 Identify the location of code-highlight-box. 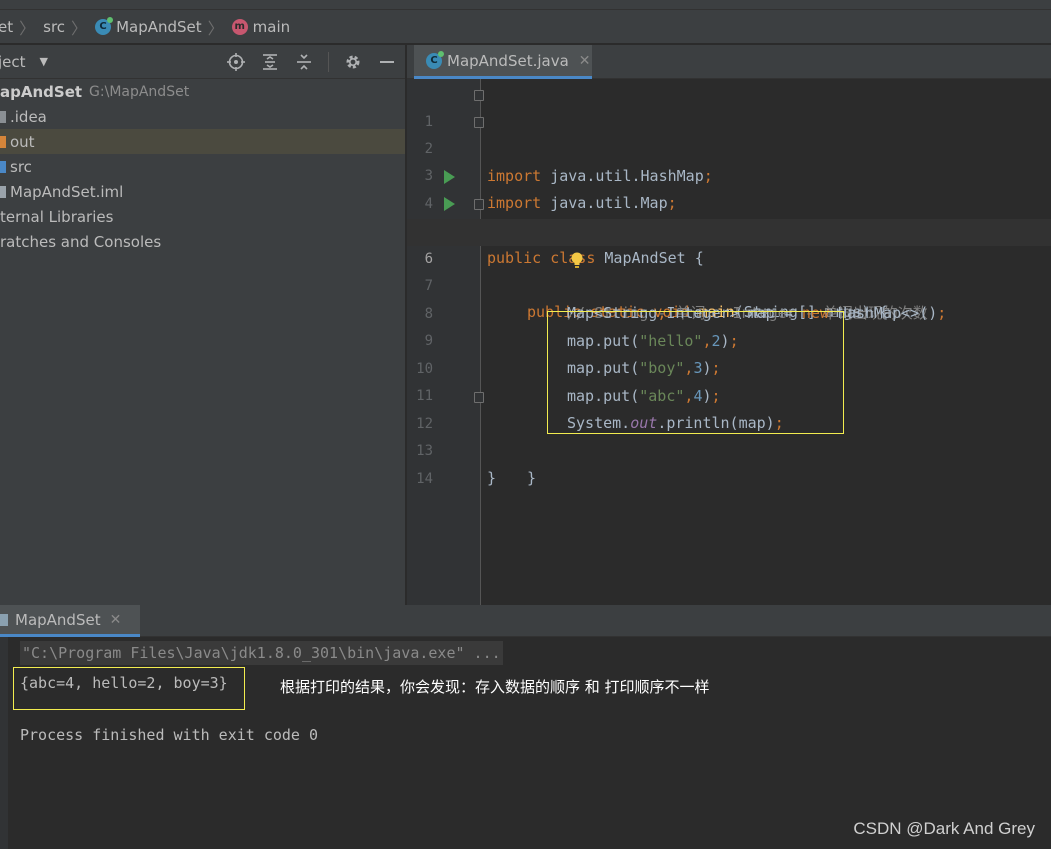
(695, 372).